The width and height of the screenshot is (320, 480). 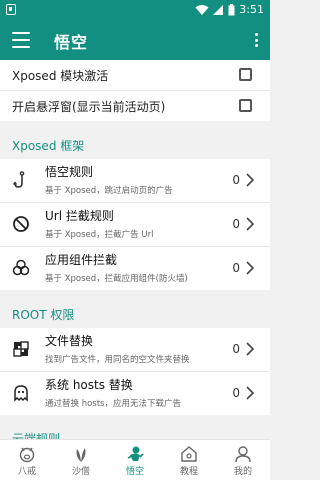 I want to click on card-title: 应用组件拦截, so click(x=81, y=260).